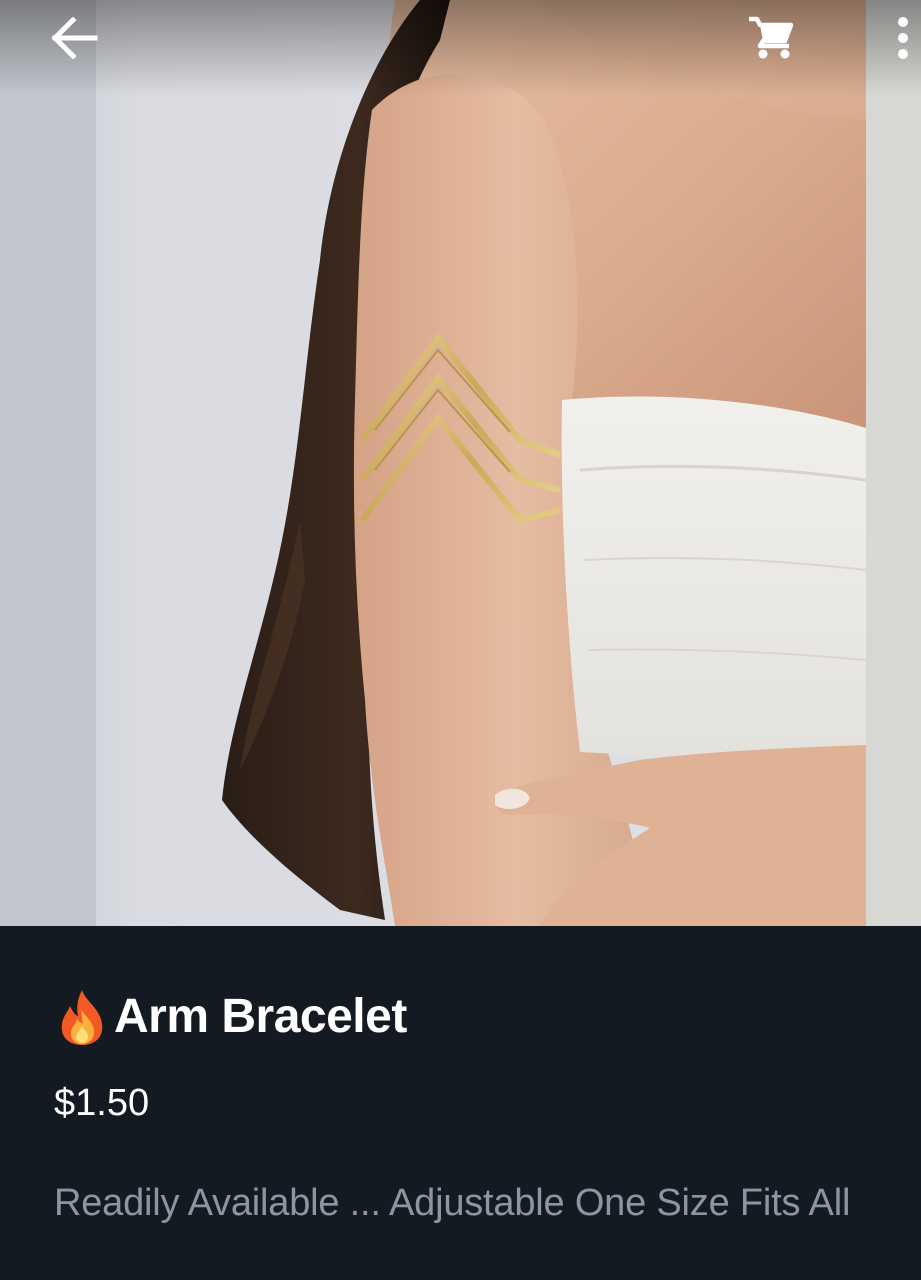 This screenshot has height=1280, width=921. Describe the element at coordinates (260, 1016) in the screenshot. I see `product-title: Arm Bracelet` at that location.